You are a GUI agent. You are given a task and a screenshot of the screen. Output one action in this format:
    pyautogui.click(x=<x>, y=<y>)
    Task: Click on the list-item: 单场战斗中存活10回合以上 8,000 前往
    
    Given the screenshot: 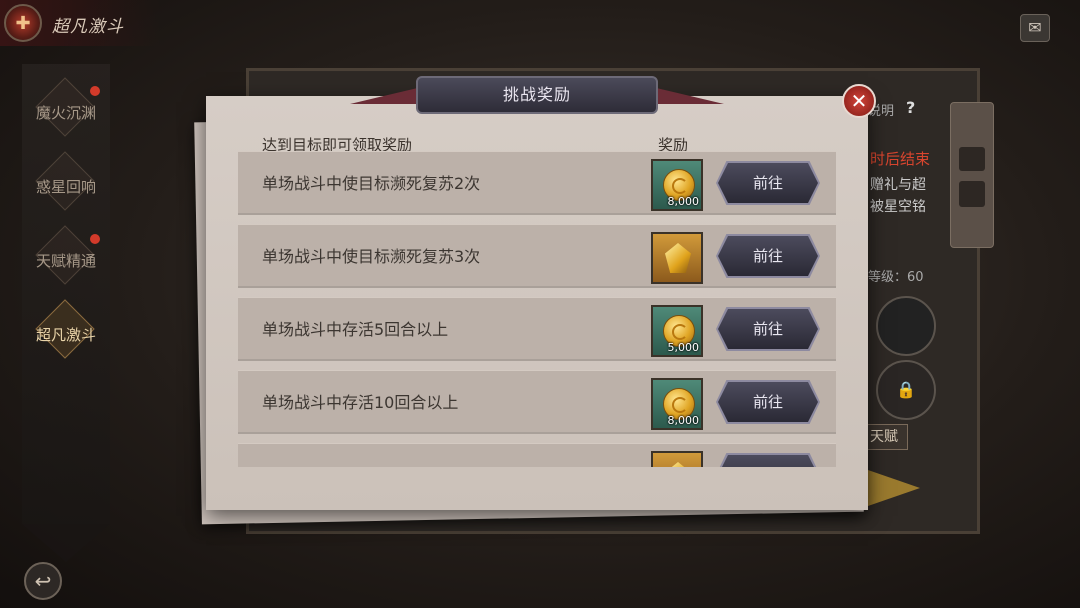 What is the action you would take?
    pyautogui.click(x=537, y=402)
    